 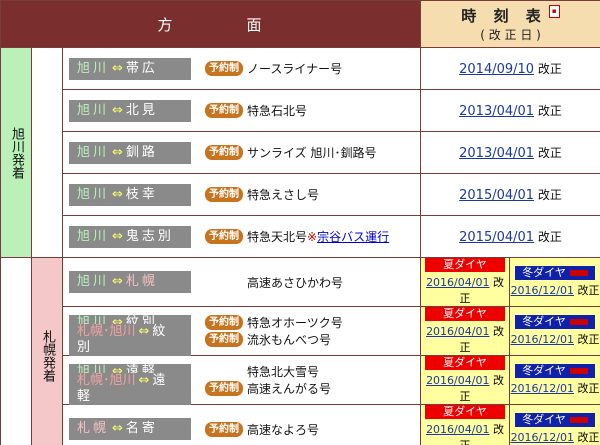 I want to click on section-sapporo: 札幌発着, so click(x=47, y=351).